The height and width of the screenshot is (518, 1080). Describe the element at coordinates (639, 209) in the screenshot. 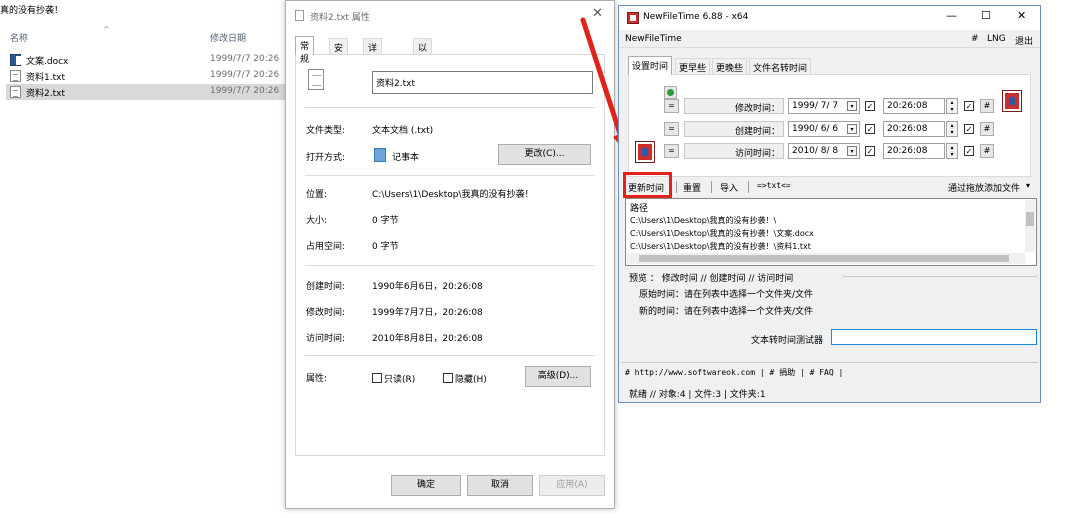

I see `list-header-path: 路径` at that location.